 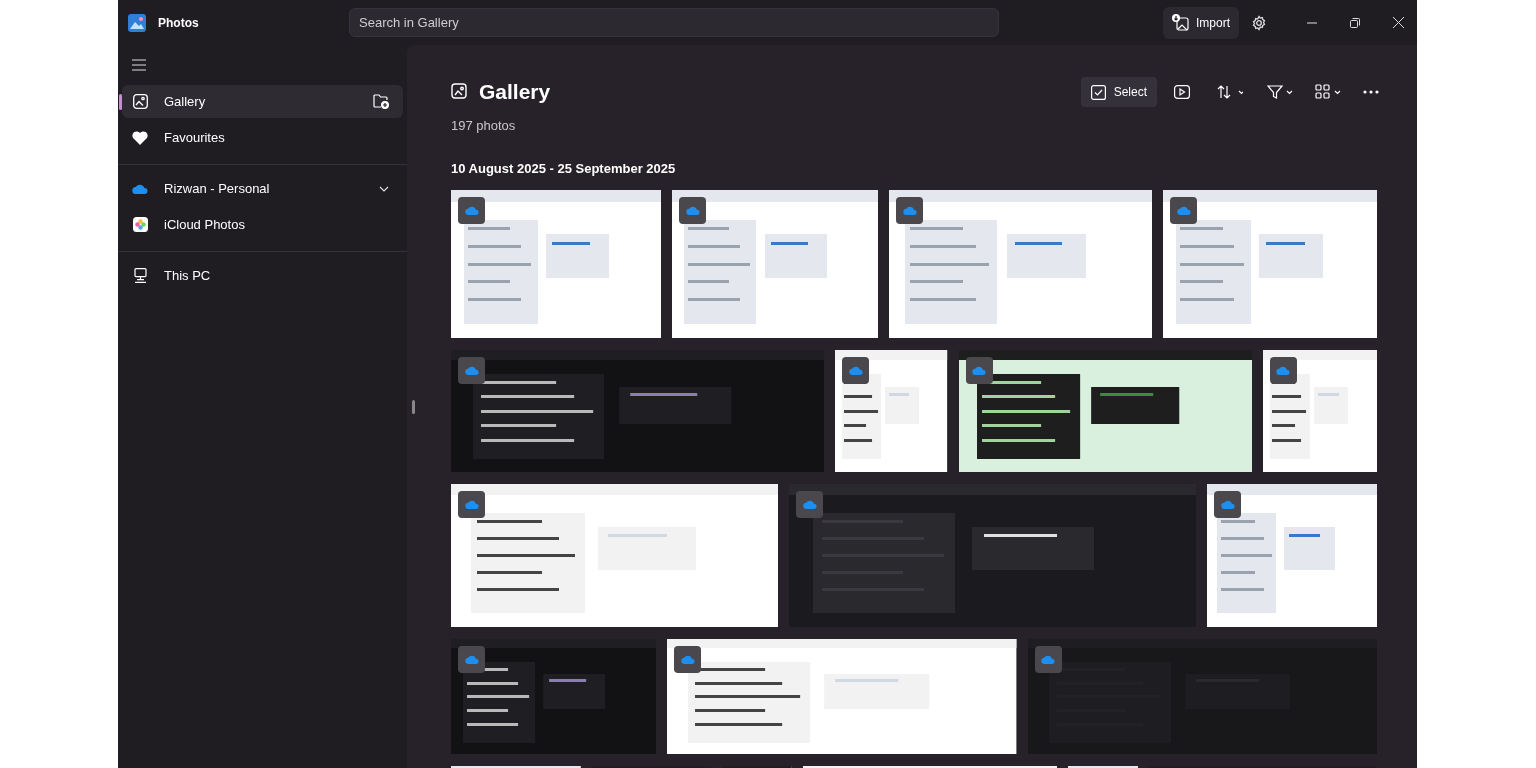 I want to click on close-icon, so click(x=1398, y=22).